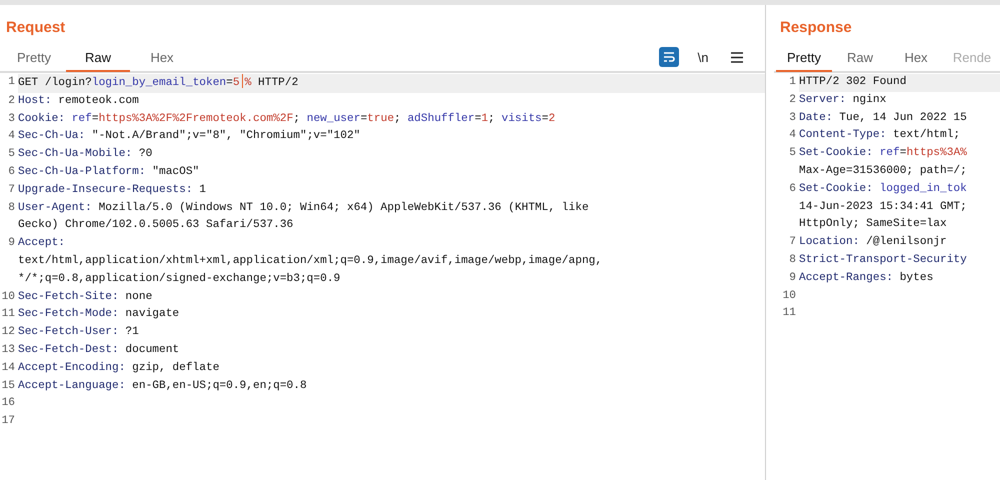  What do you see at coordinates (816, 28) in the screenshot?
I see `panel-title: Response` at bounding box center [816, 28].